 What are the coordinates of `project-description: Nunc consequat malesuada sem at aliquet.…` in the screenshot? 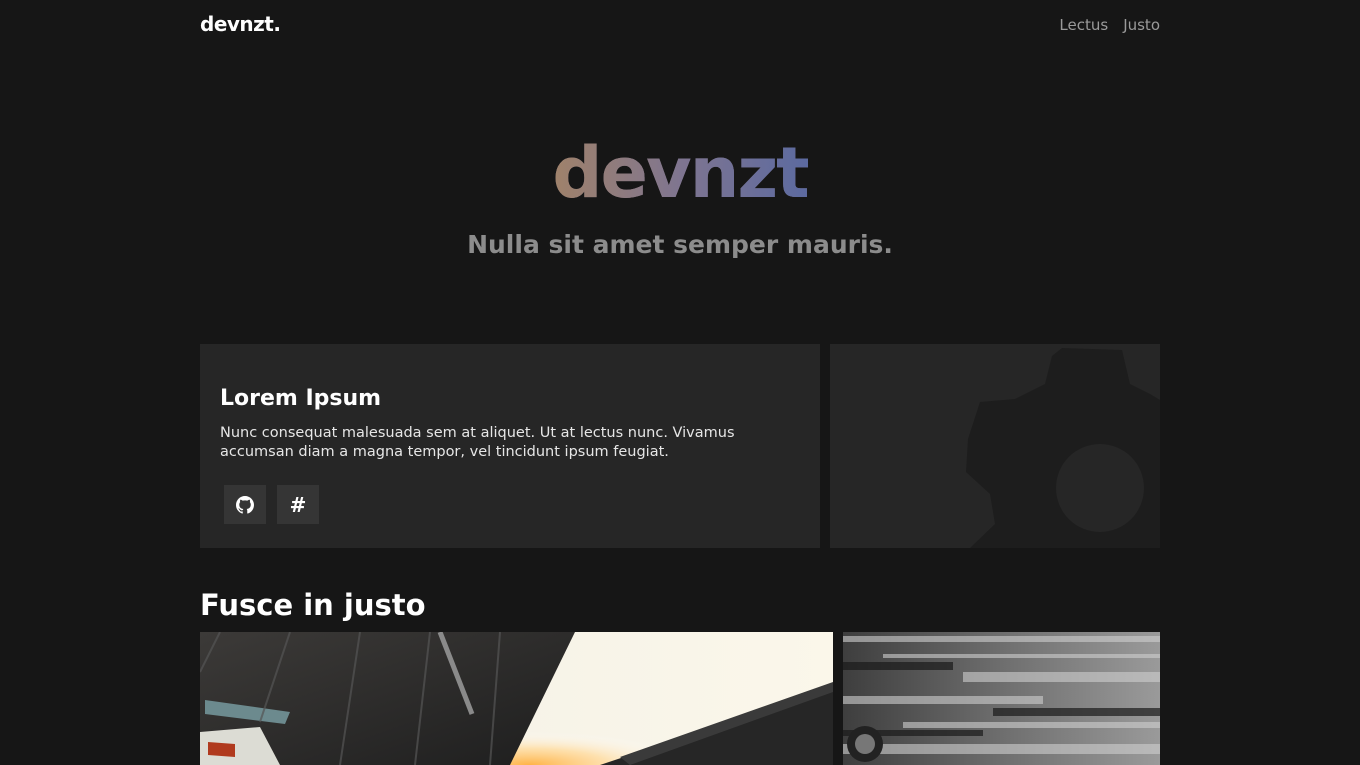 It's located at (477, 442).